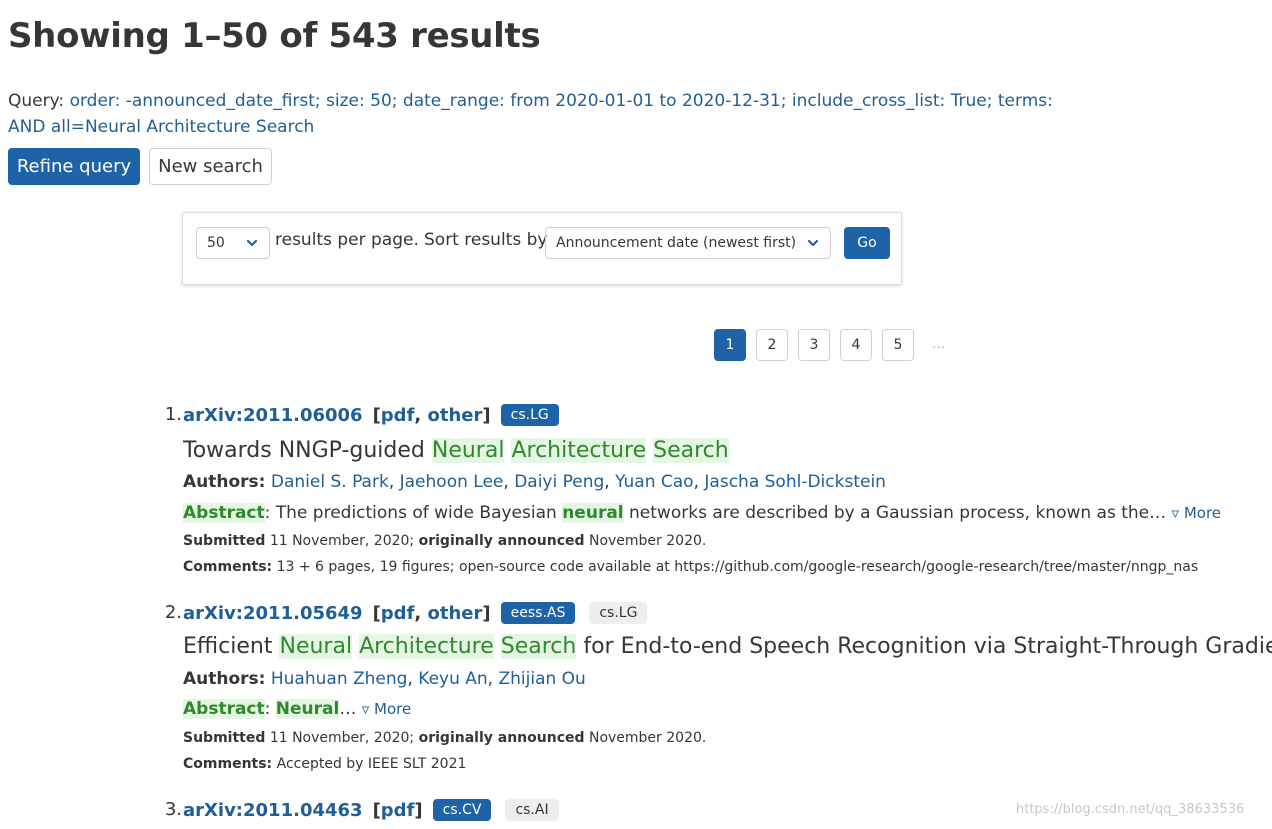 The width and height of the screenshot is (1272, 829). What do you see at coordinates (452, 482) in the screenshot?
I see `author-link: Jaehoon Lee` at bounding box center [452, 482].